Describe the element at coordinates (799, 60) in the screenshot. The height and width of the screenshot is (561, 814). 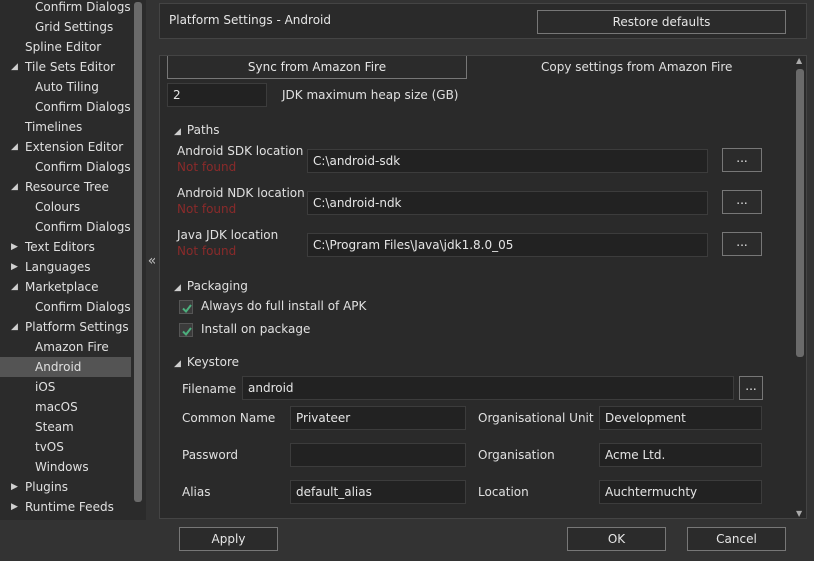
I see `scroll-up-icon: ▲` at that location.